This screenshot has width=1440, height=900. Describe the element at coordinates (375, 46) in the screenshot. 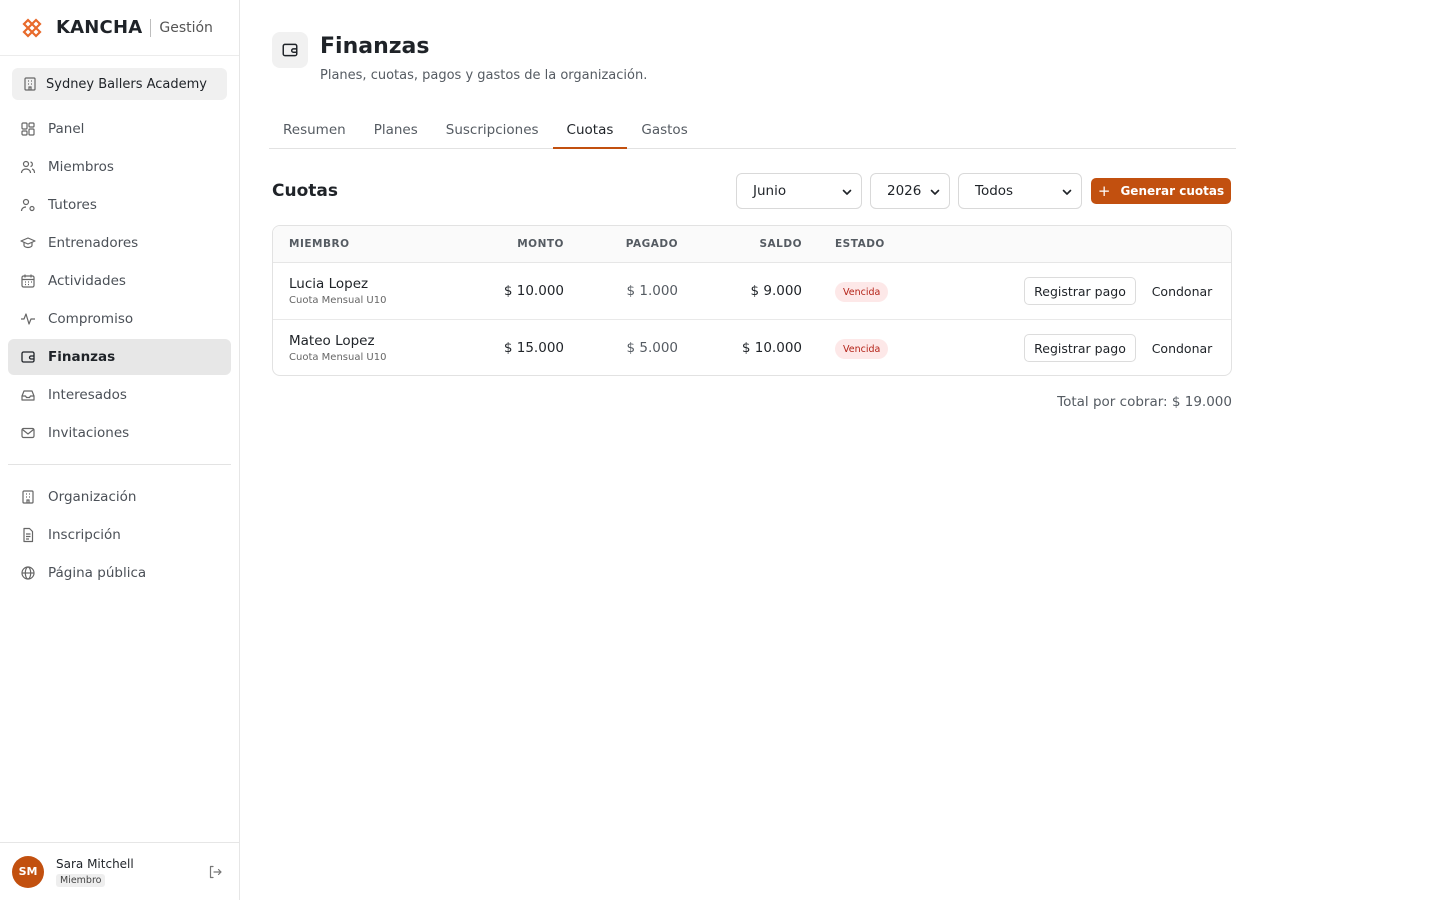

I see `page-title: Finanzas` at that location.